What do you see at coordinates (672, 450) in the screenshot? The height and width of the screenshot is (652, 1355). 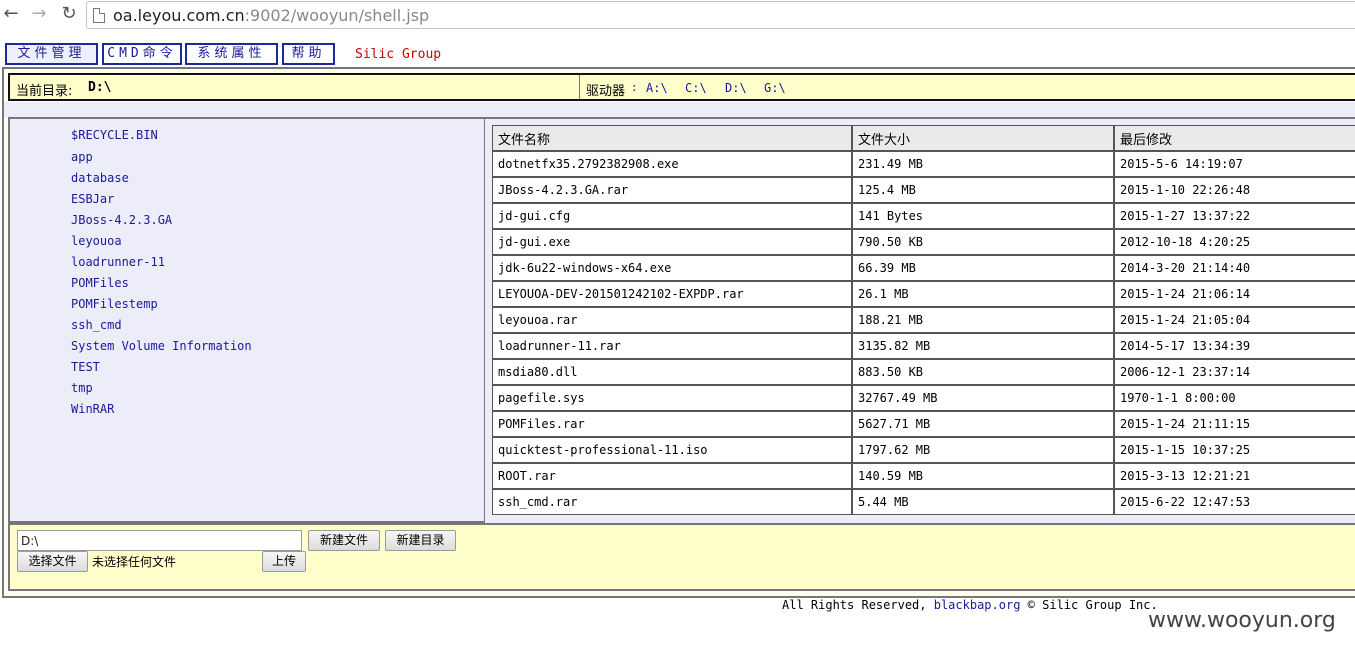 I see `file-name-cell: quicktest-professional-11.iso` at bounding box center [672, 450].